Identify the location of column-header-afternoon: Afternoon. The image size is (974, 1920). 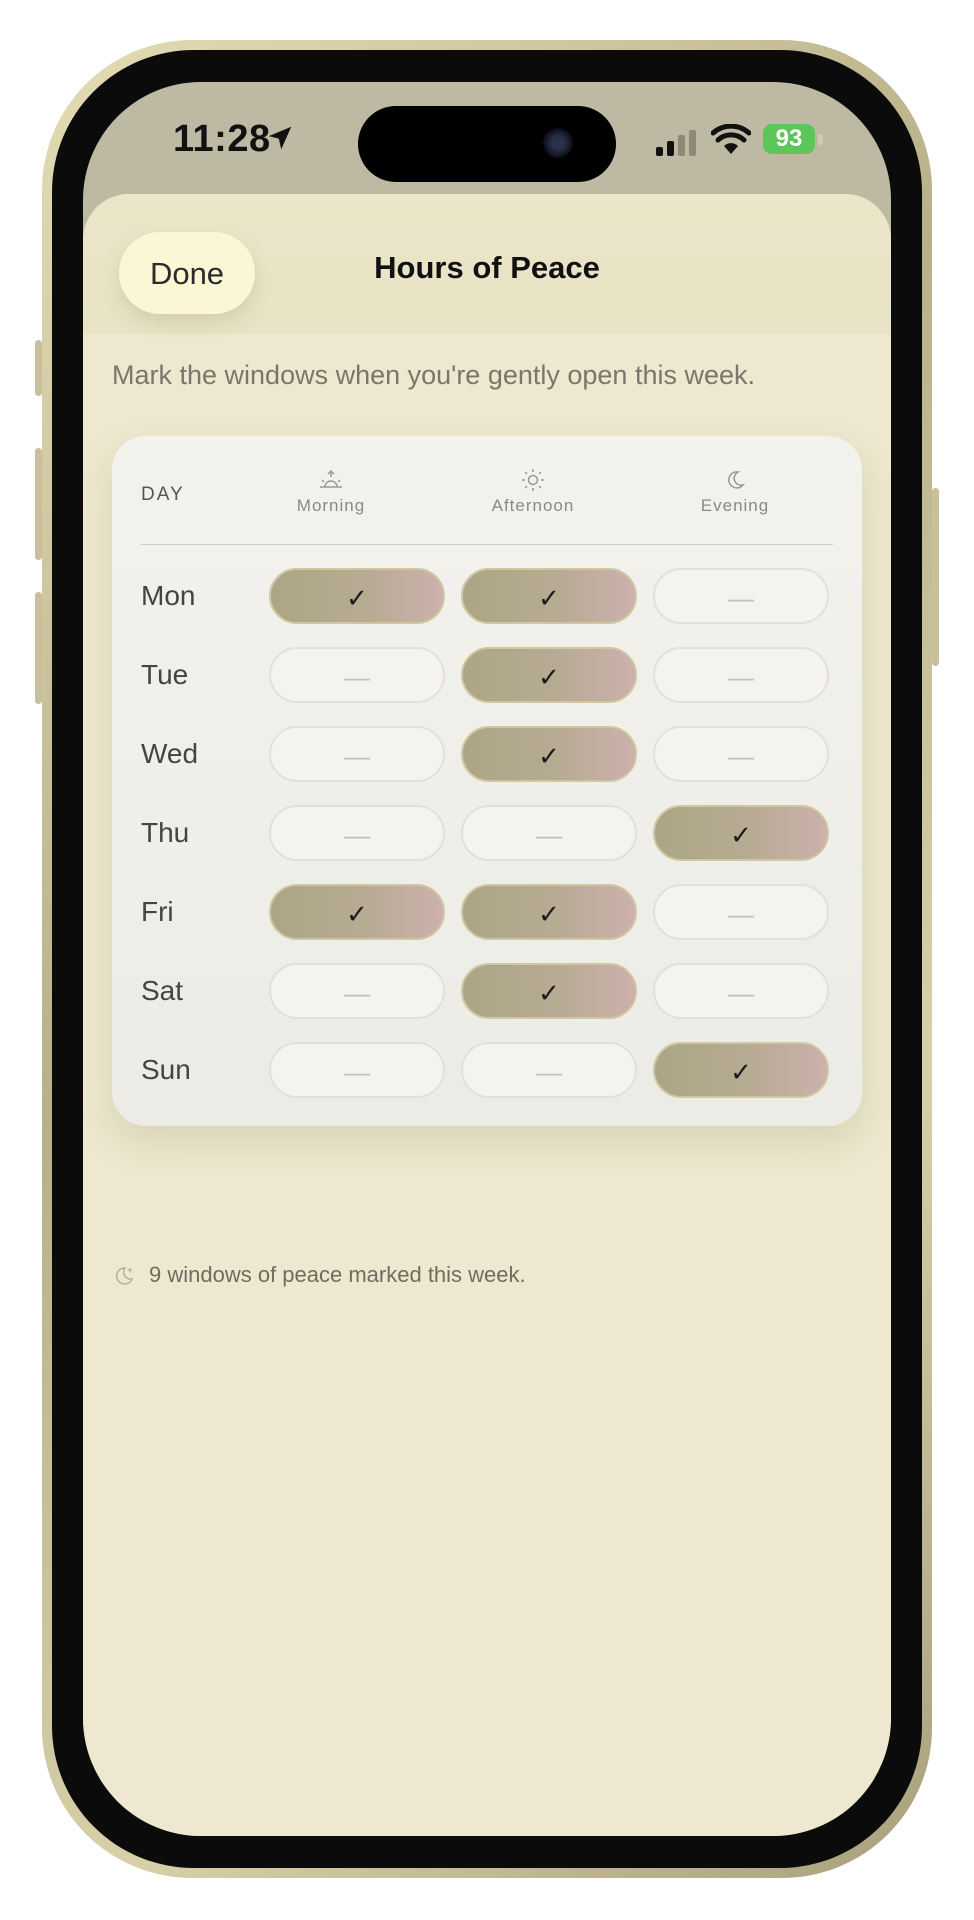
(533, 492).